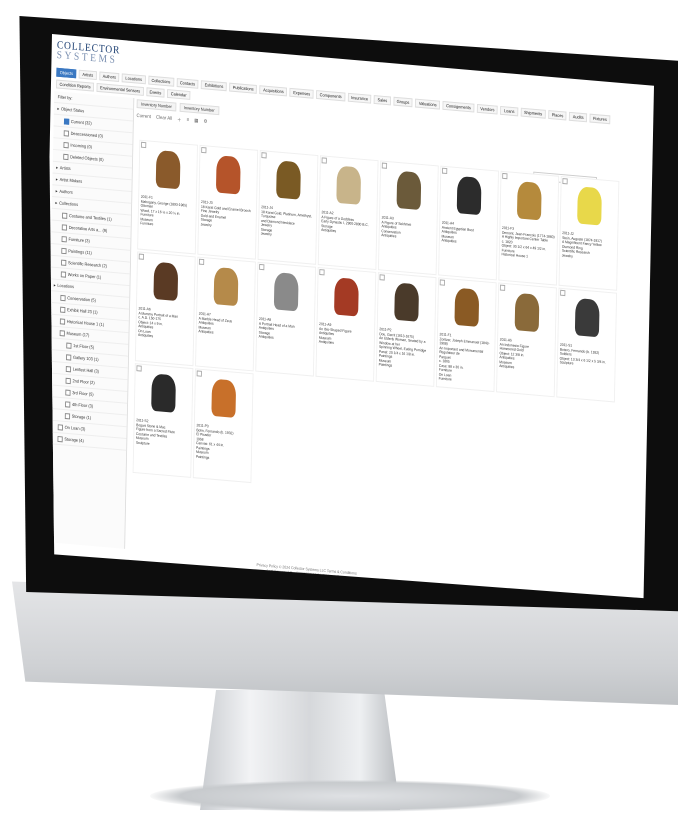  I want to click on tab-sort-1: Inventory Number, so click(156, 104).